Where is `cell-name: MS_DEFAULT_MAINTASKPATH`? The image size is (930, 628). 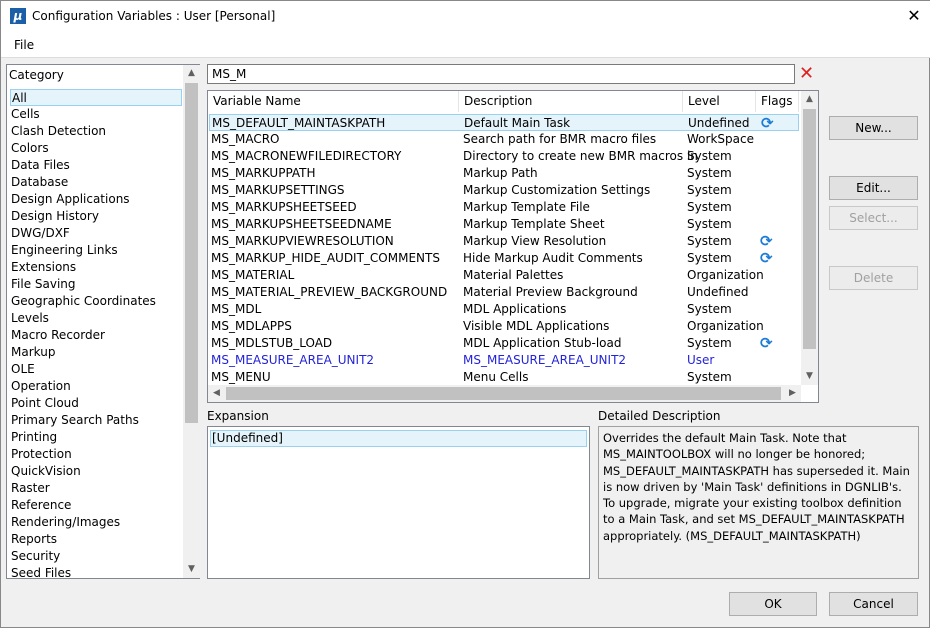
cell-name: MS_DEFAULT_MAINTASKPATH is located at coordinates (299, 123).